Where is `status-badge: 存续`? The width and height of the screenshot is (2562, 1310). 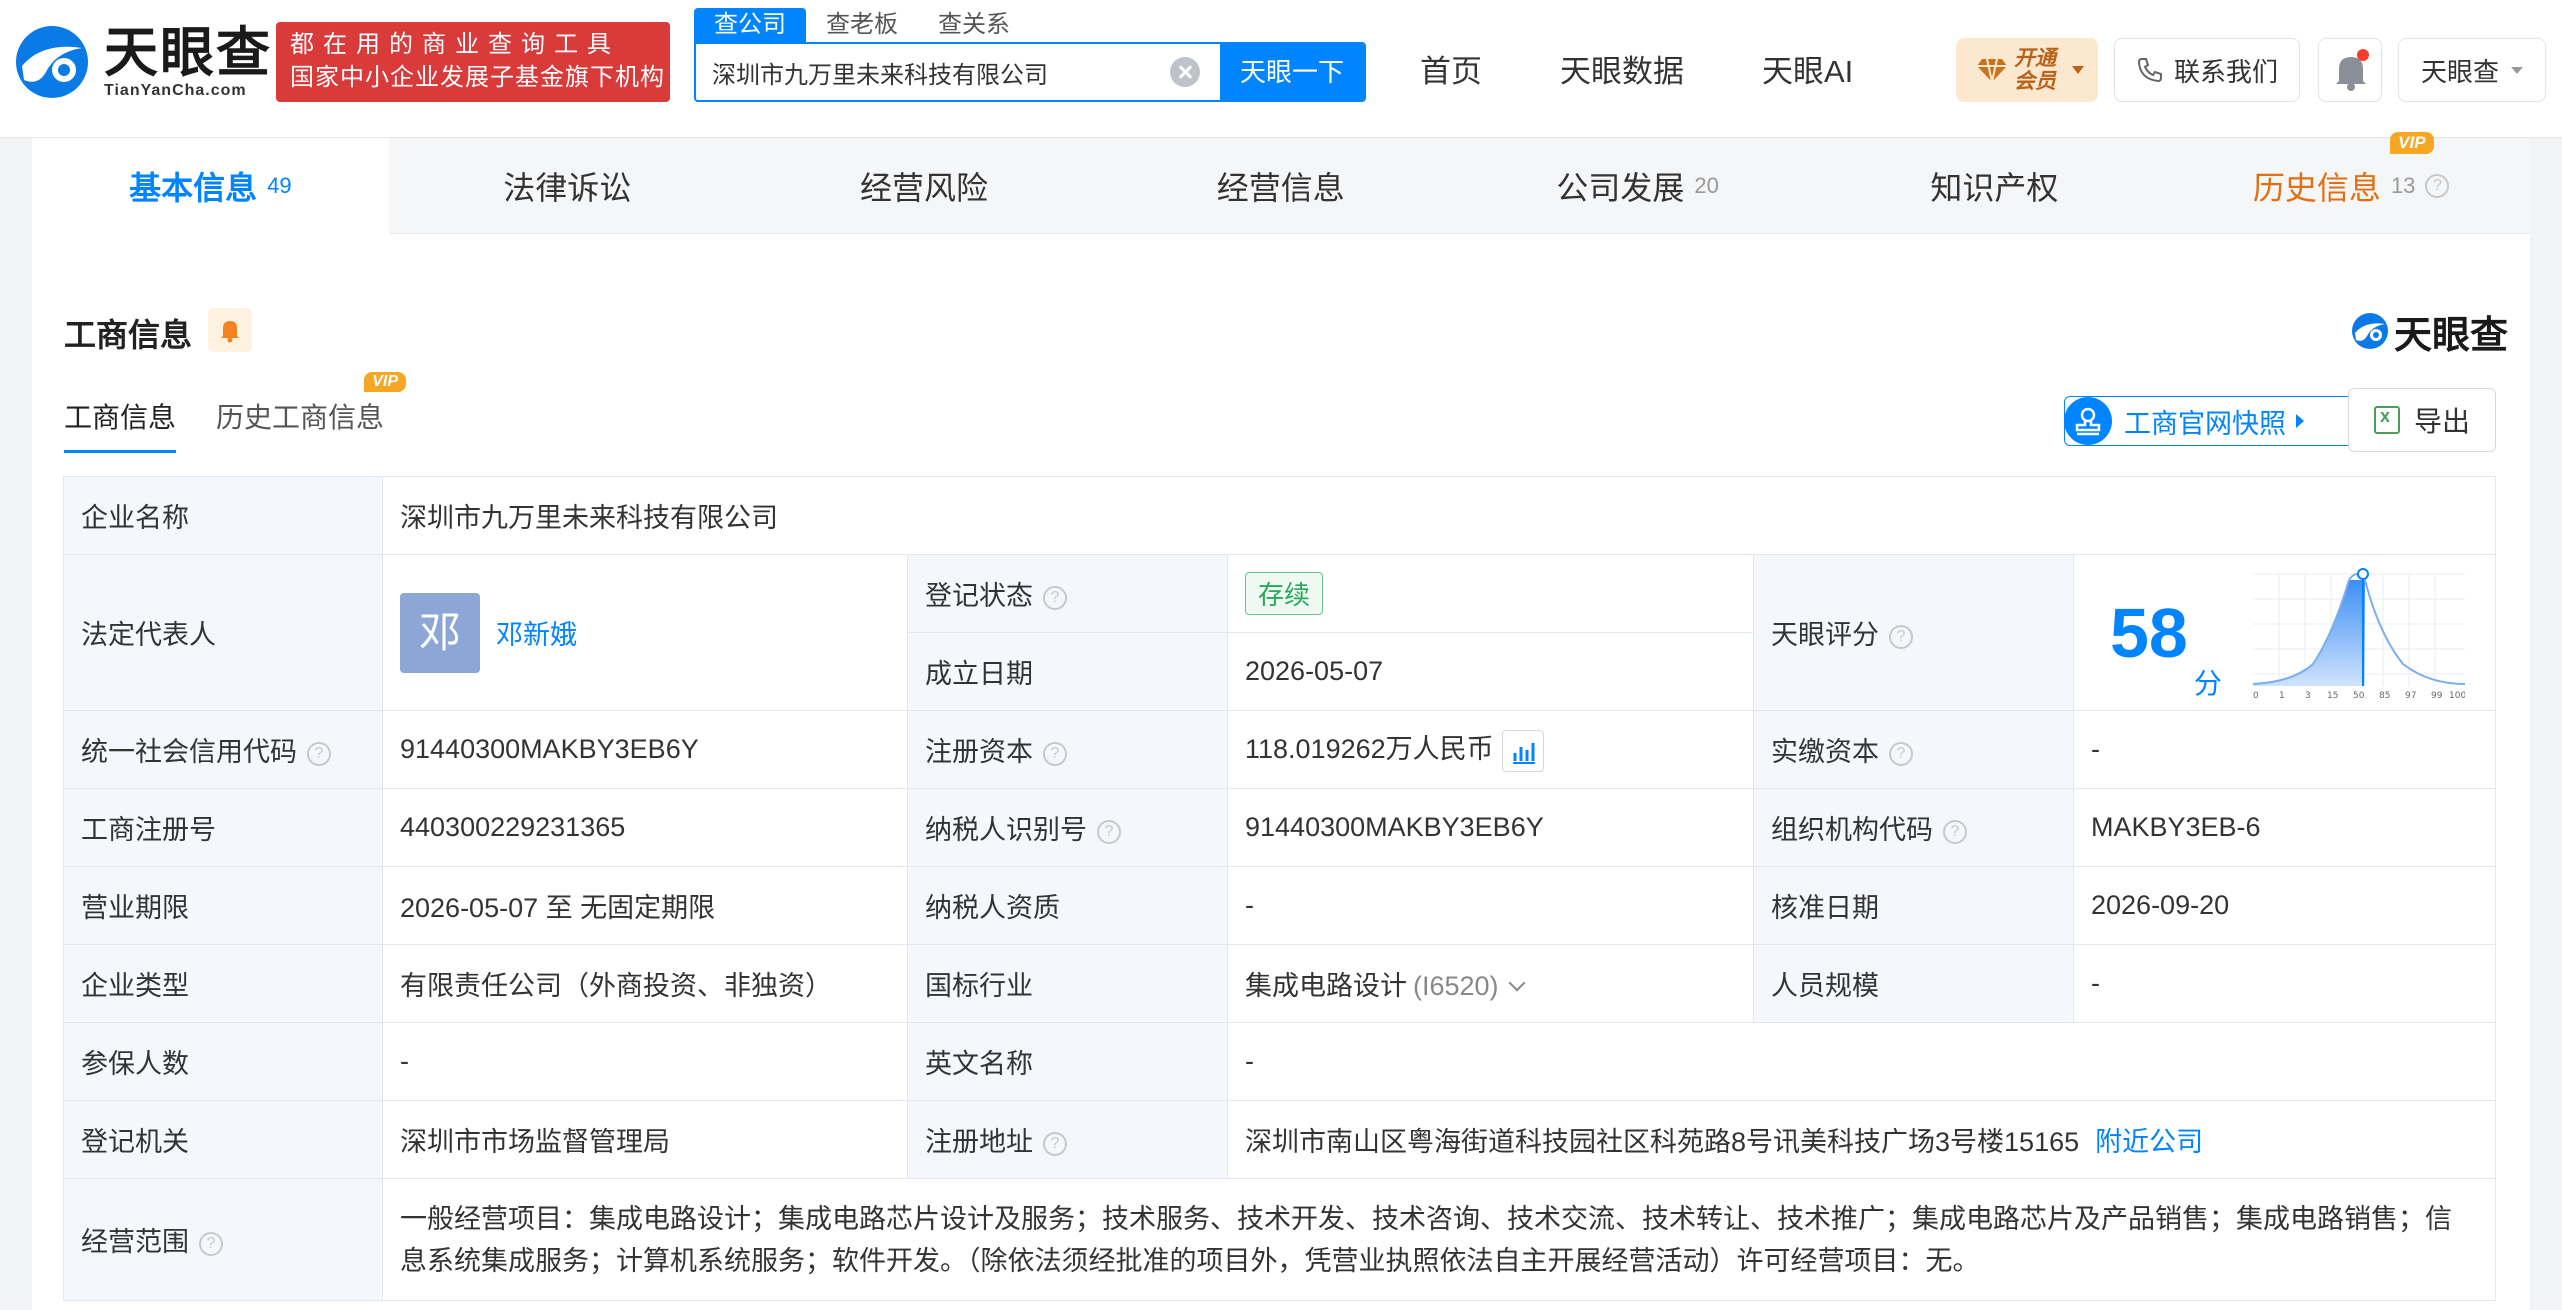
status-badge: 存续 is located at coordinates (1284, 593).